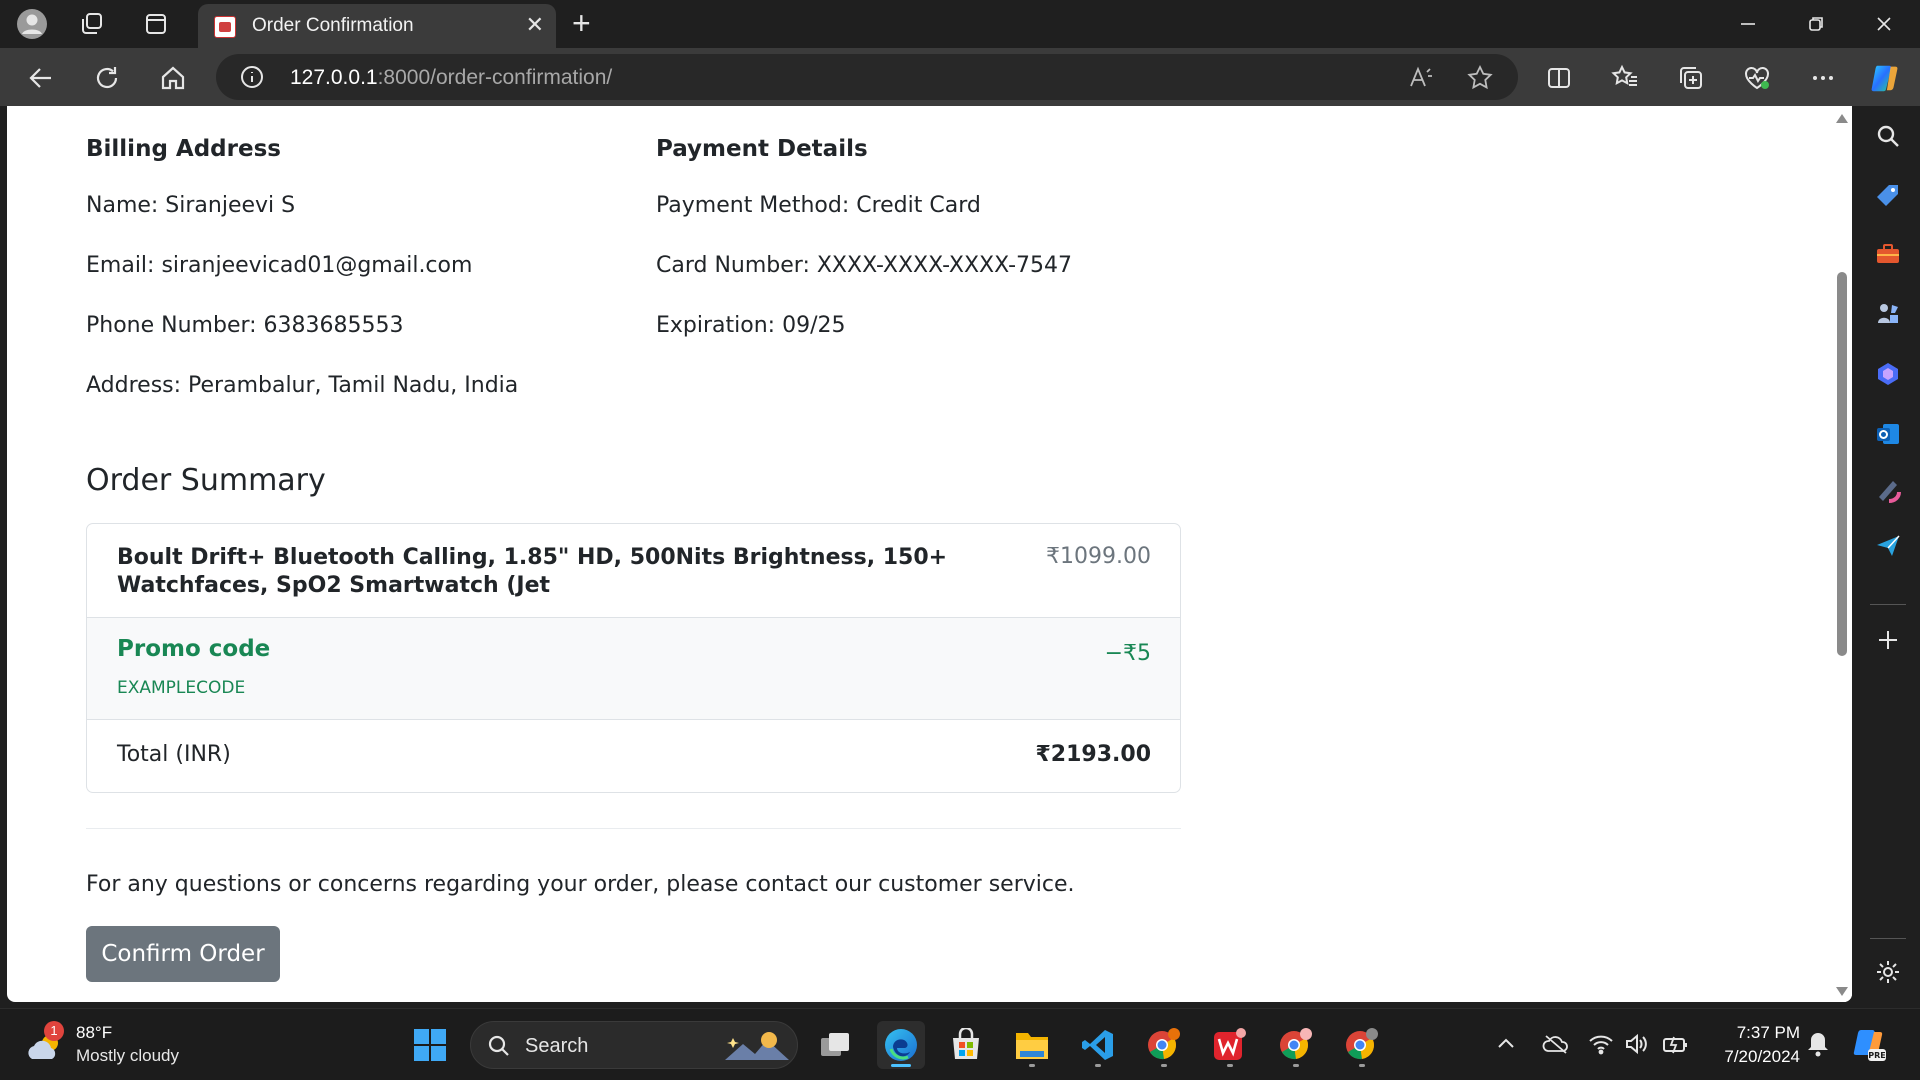 The width and height of the screenshot is (1920, 1080). Describe the element at coordinates (1422, 78) in the screenshot. I see `read-aloud-icon` at that location.